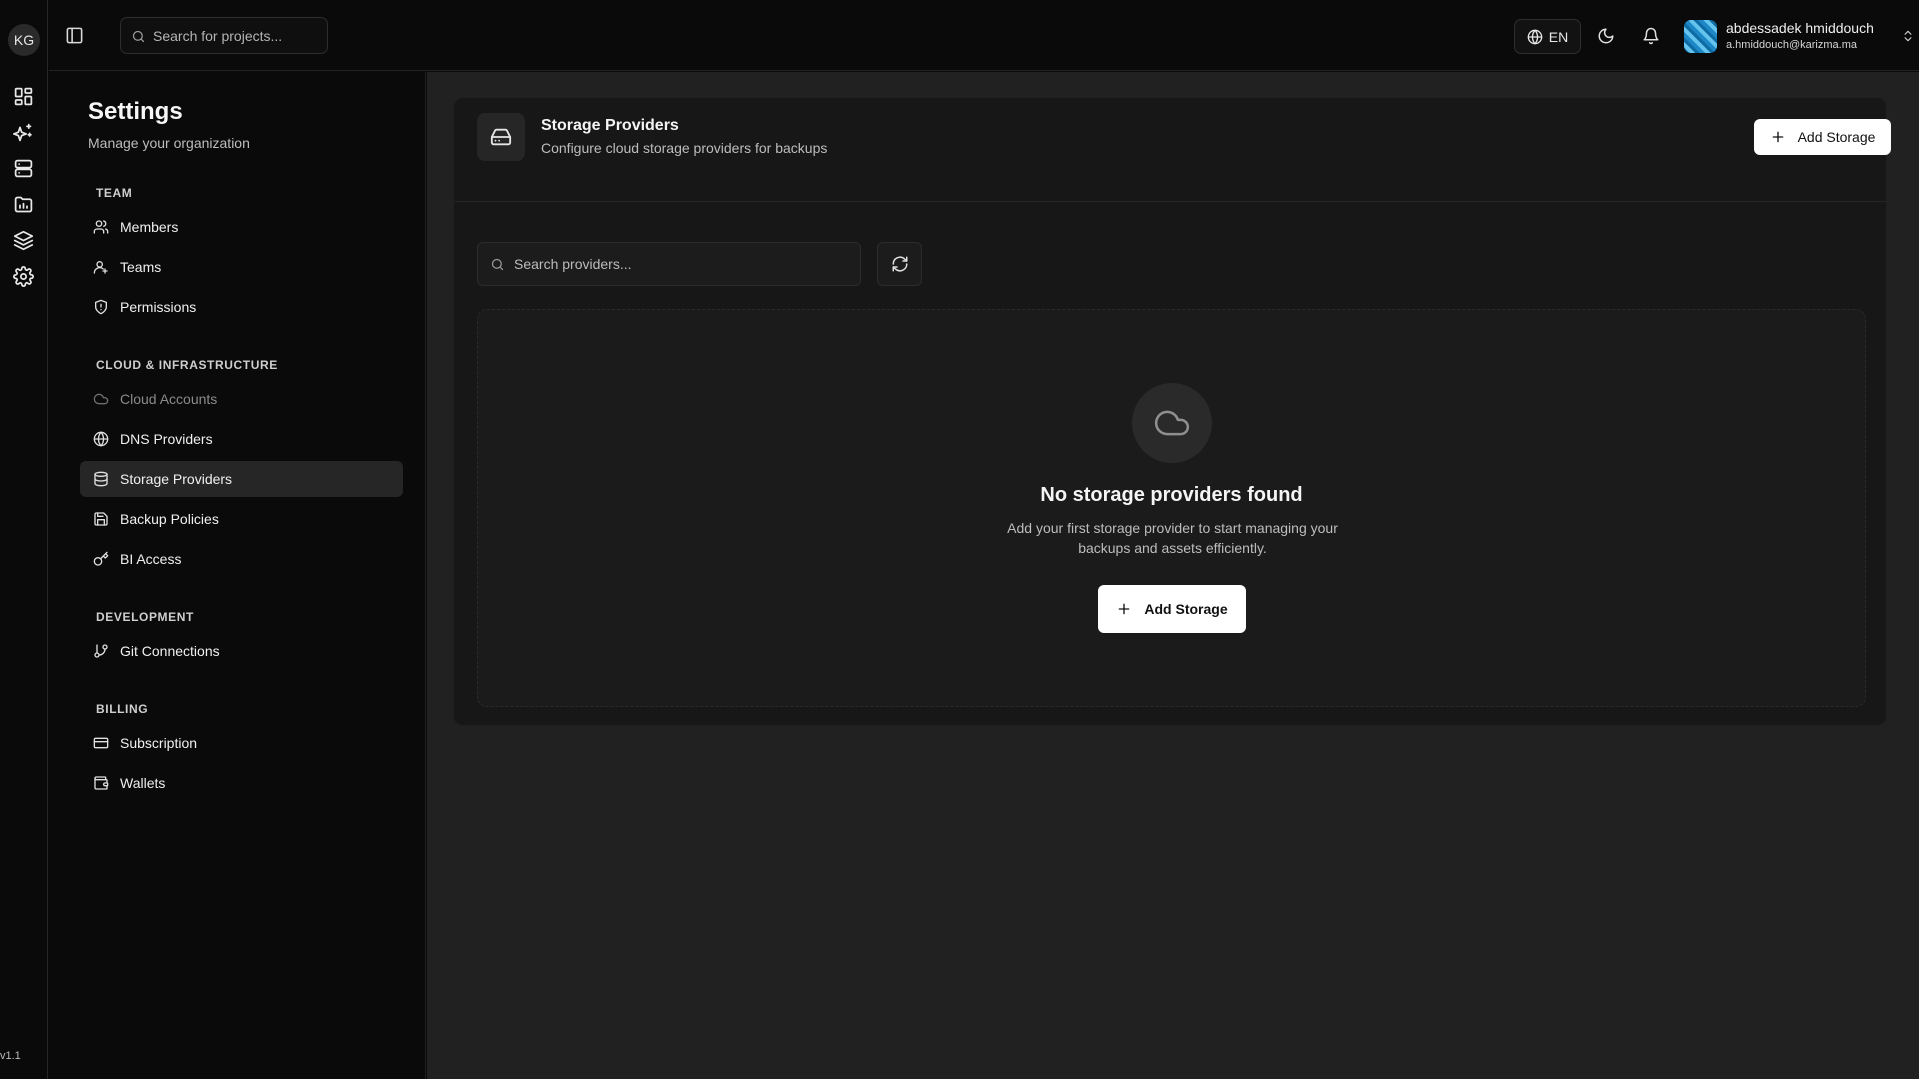  I want to click on servers-icon, so click(23, 168).